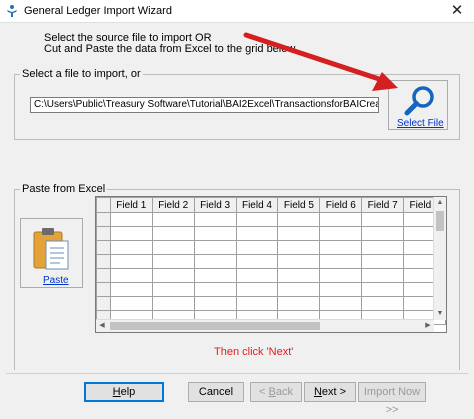 The width and height of the screenshot is (474, 419). Describe the element at coordinates (392, 399) in the screenshot. I see `import-now-button: Import Now >>` at that location.